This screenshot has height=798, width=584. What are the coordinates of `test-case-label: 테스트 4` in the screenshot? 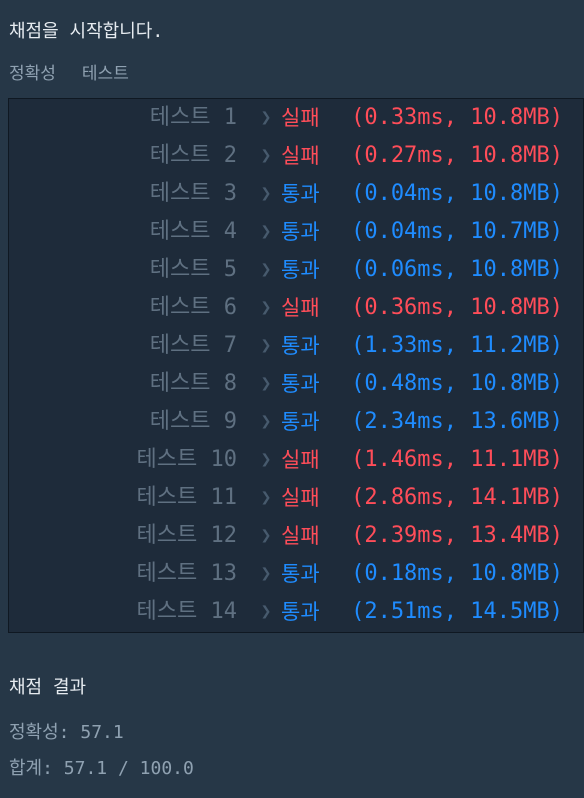 It's located at (193, 231).